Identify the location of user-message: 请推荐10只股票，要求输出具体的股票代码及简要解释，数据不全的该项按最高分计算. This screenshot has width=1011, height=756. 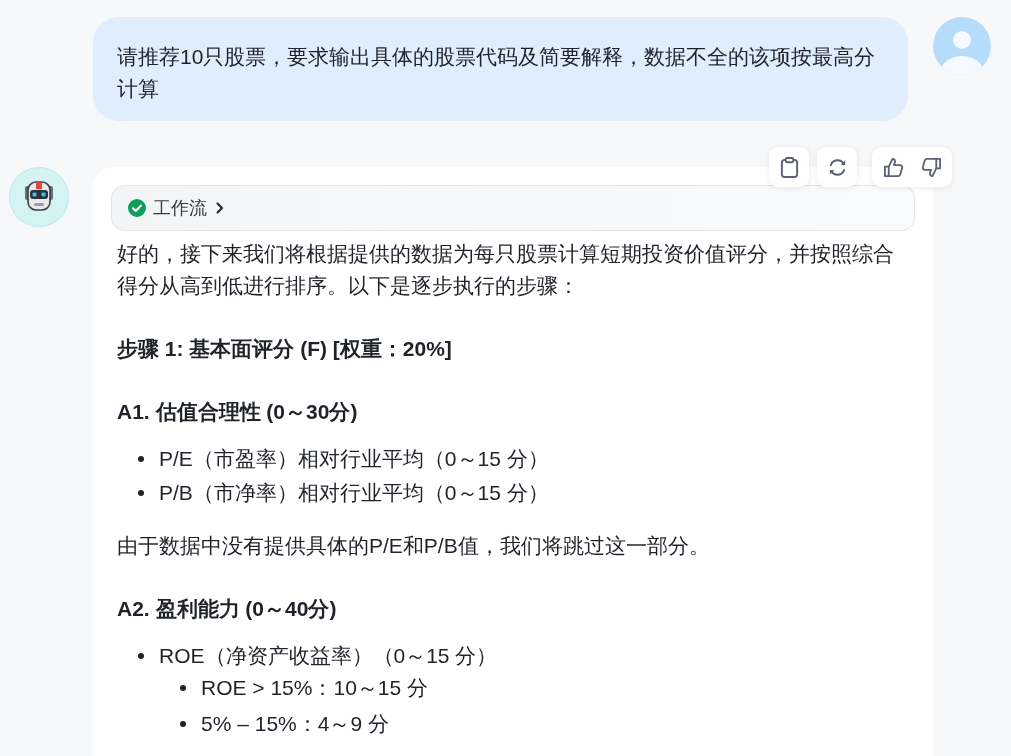
(500, 69).